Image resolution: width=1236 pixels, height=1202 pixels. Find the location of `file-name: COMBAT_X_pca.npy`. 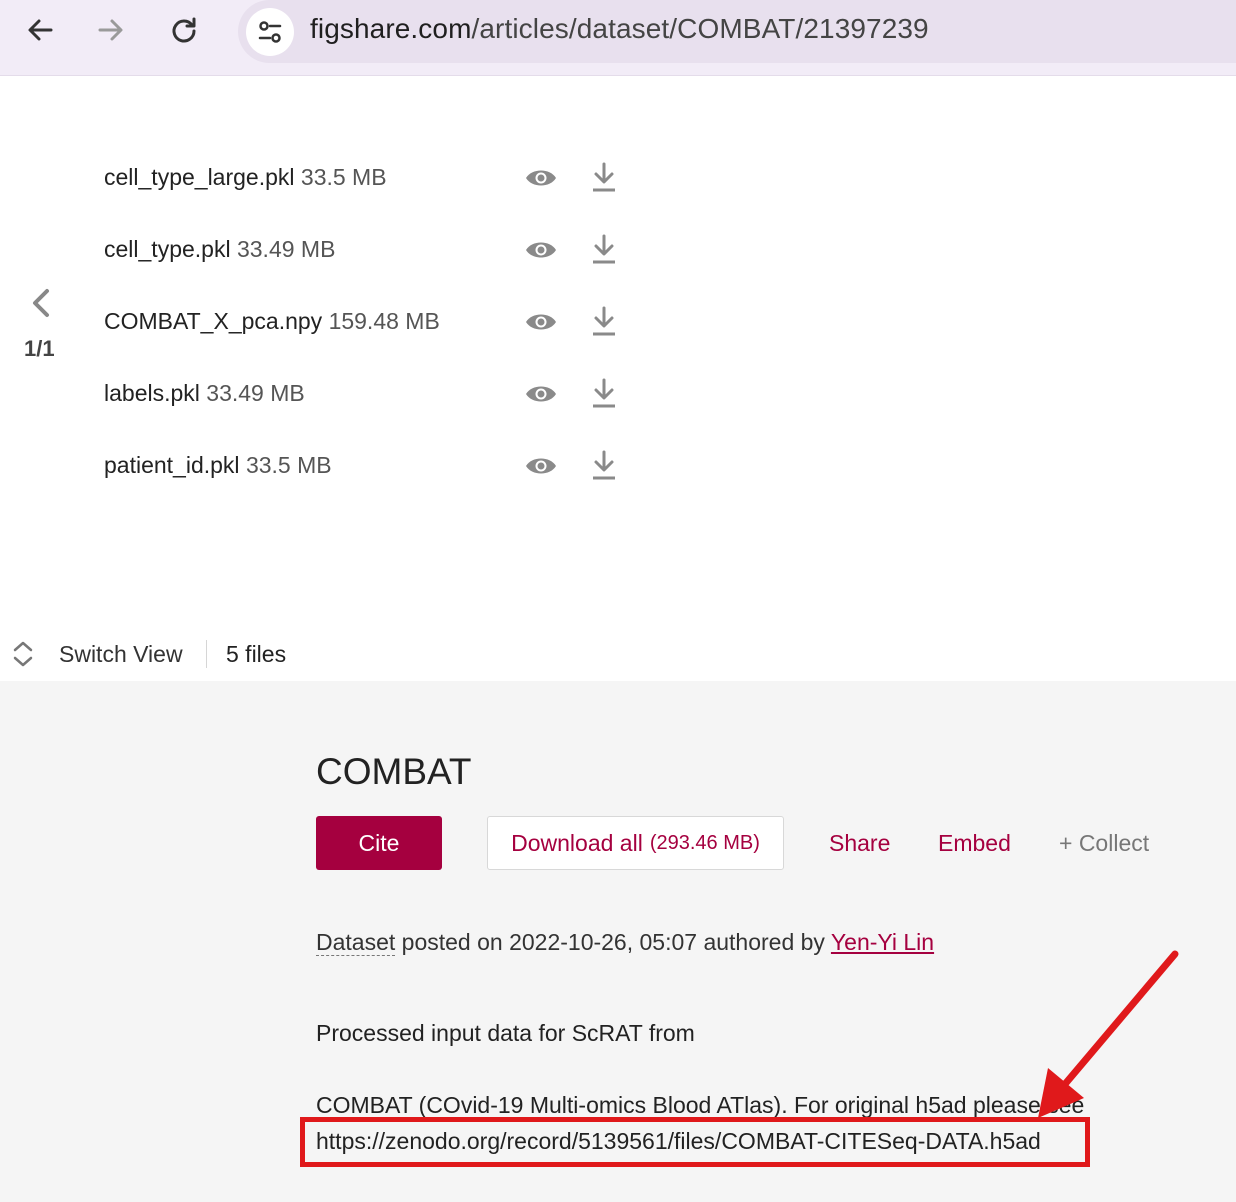

file-name: COMBAT_X_pca.npy is located at coordinates (213, 321).